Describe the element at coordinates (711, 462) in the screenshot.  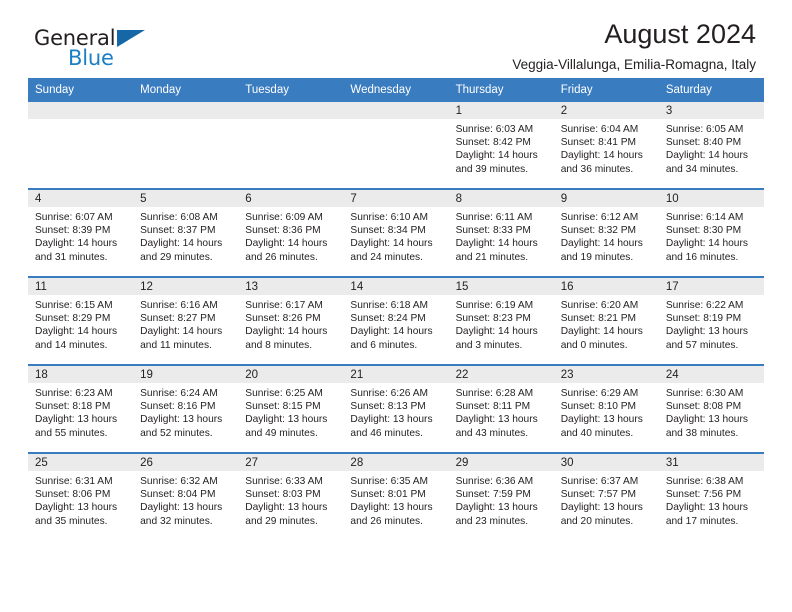
I see `day-number: 31` at that location.